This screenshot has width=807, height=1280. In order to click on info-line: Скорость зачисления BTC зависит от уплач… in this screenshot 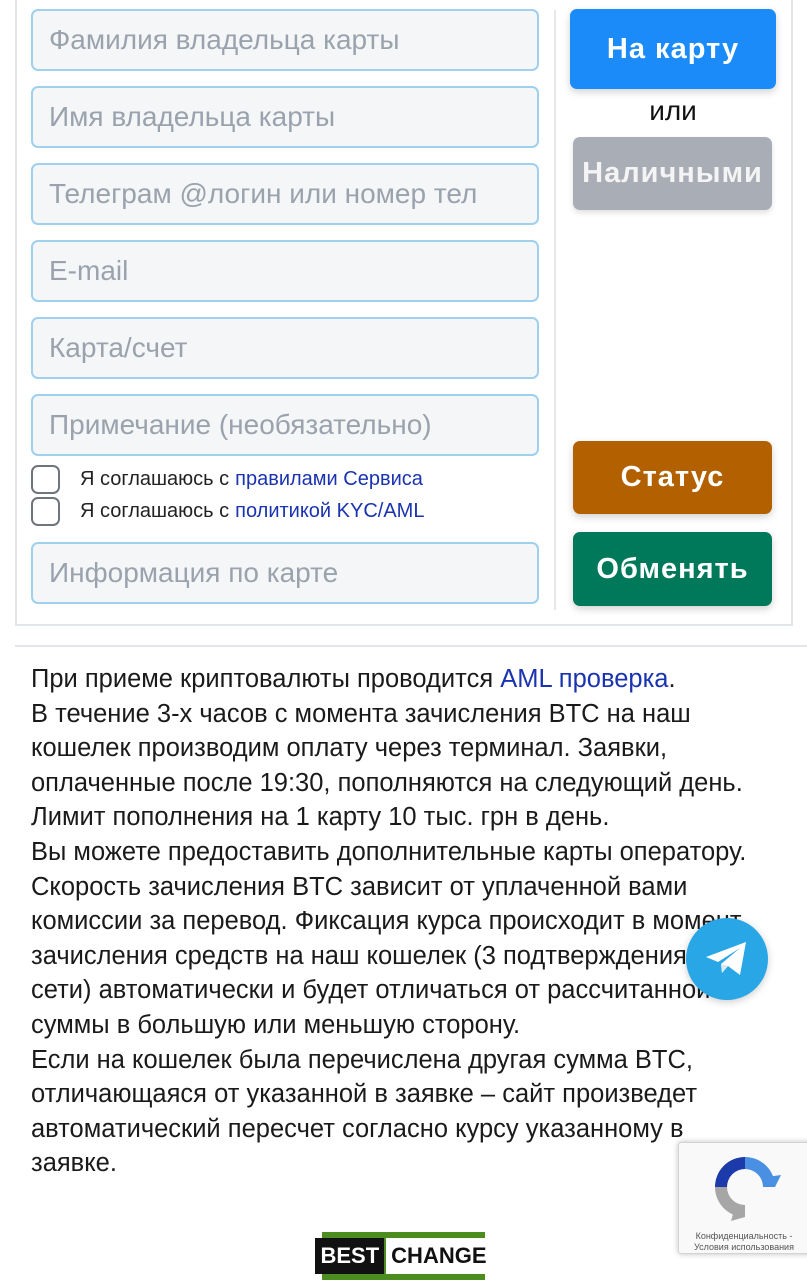, I will do `click(359, 886)`.